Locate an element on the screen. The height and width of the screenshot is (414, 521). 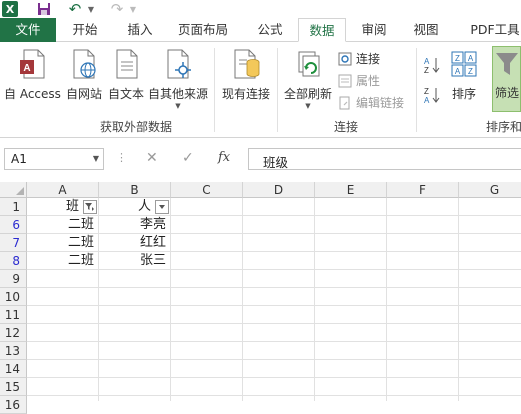
cell-a8: 二班 is located at coordinates (62, 261).